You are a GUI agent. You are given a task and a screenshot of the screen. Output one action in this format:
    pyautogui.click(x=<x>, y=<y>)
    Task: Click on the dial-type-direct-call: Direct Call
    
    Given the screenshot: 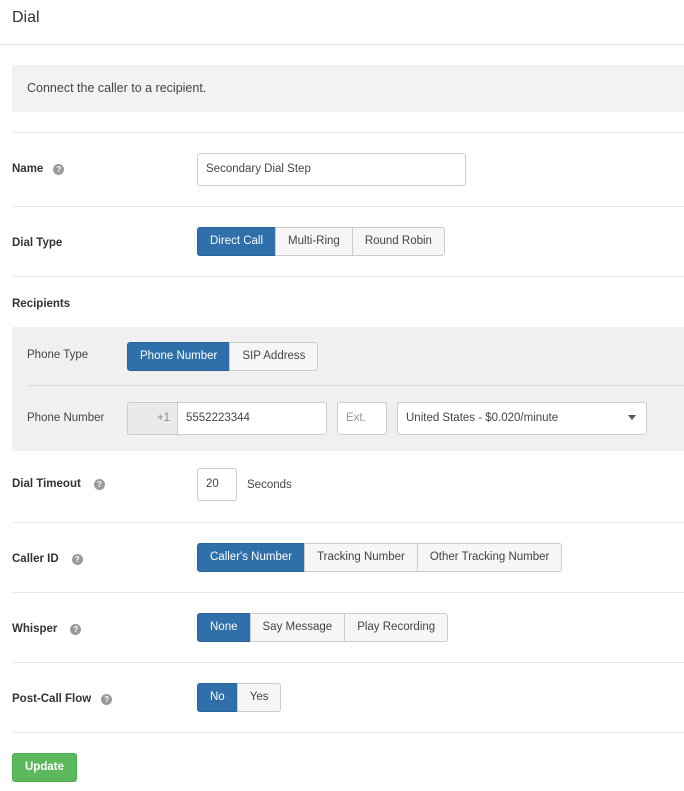 What is the action you would take?
    pyautogui.click(x=237, y=241)
    